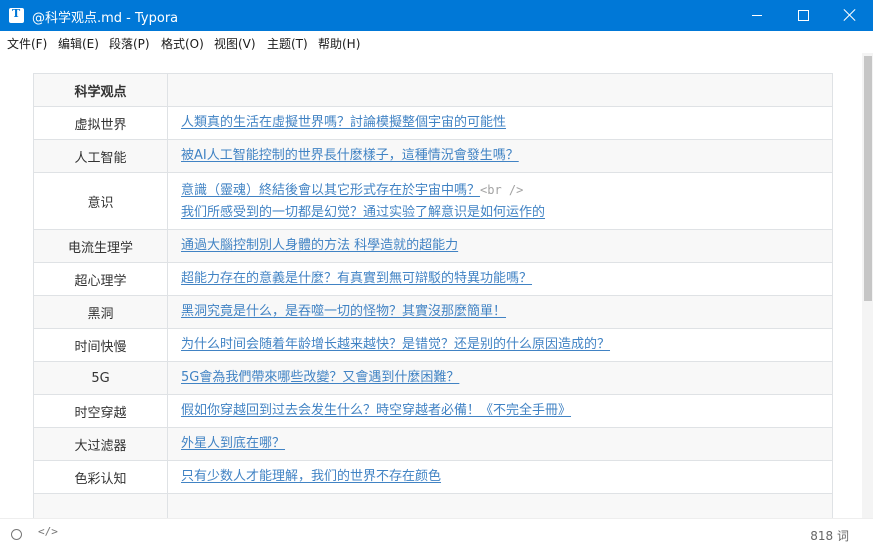  Describe the element at coordinates (182, 43) in the screenshot. I see `menu-format: 格式(O)` at that location.